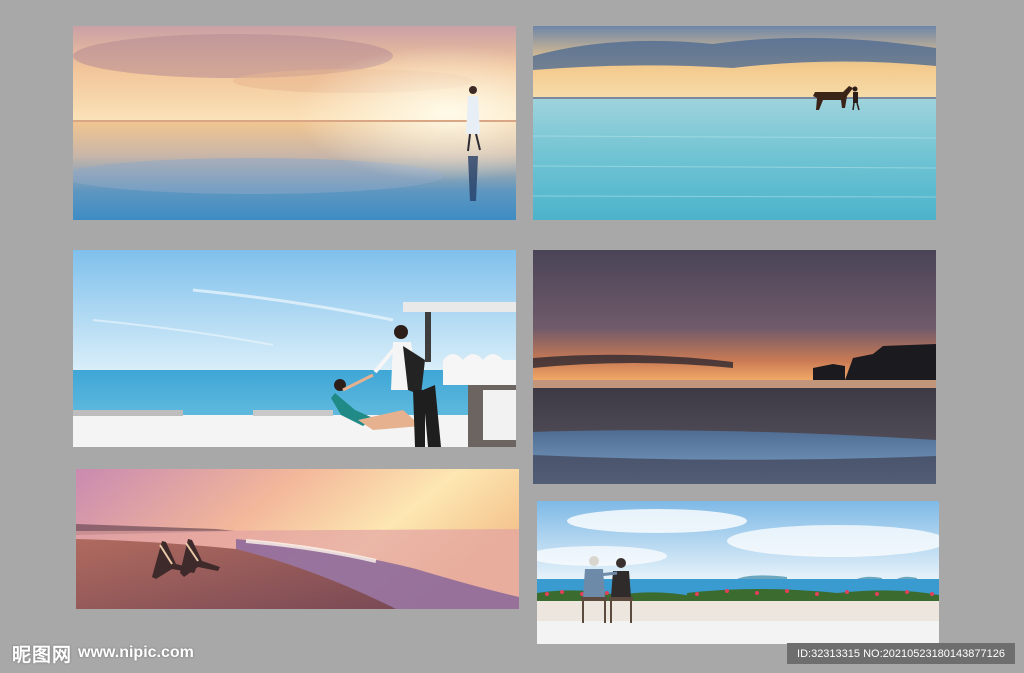 Image resolution: width=1024 pixels, height=673 pixels. I want to click on photo-dusk-beach-cliffs, so click(734, 367).